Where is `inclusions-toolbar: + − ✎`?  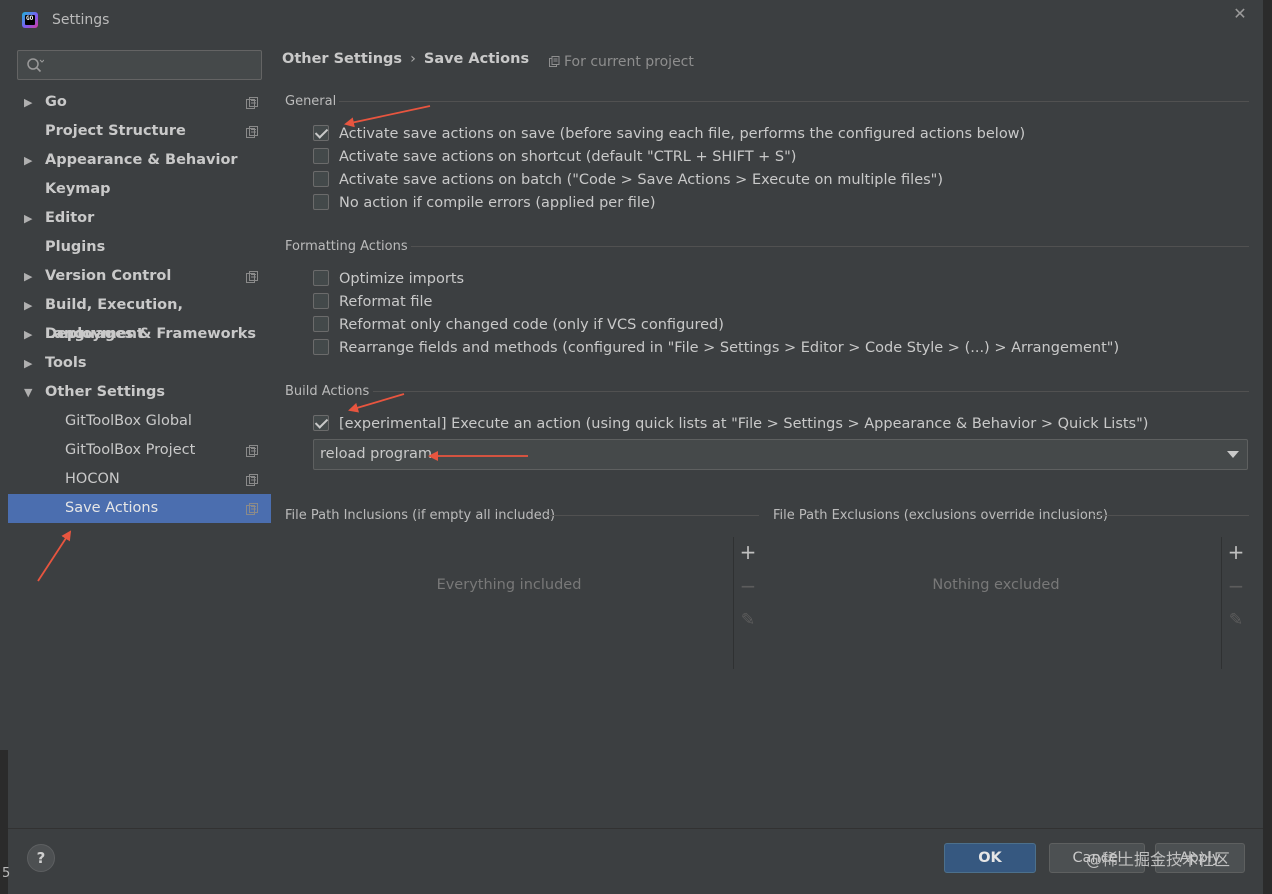
inclusions-toolbar: + − ✎ is located at coordinates (747, 603).